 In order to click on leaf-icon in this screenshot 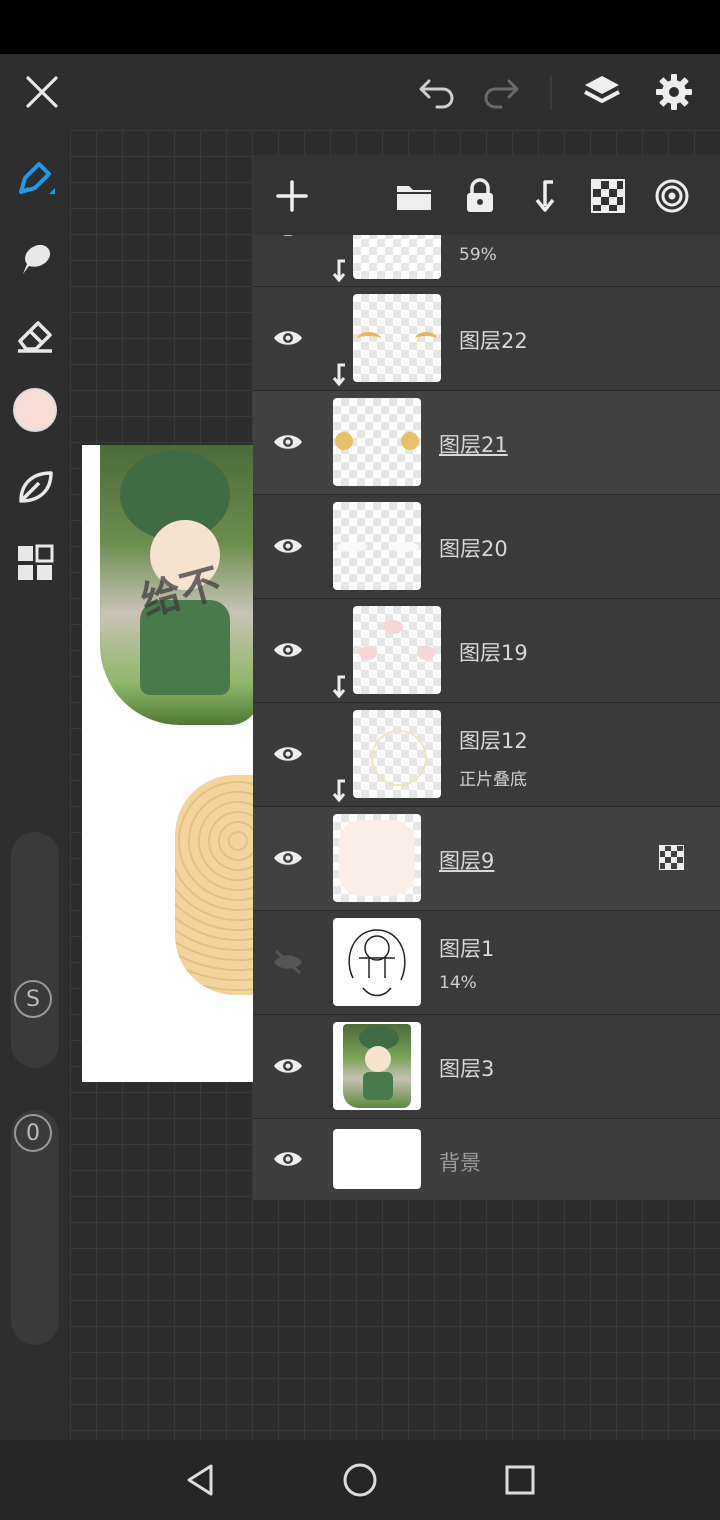, I will do `click(35, 487)`.